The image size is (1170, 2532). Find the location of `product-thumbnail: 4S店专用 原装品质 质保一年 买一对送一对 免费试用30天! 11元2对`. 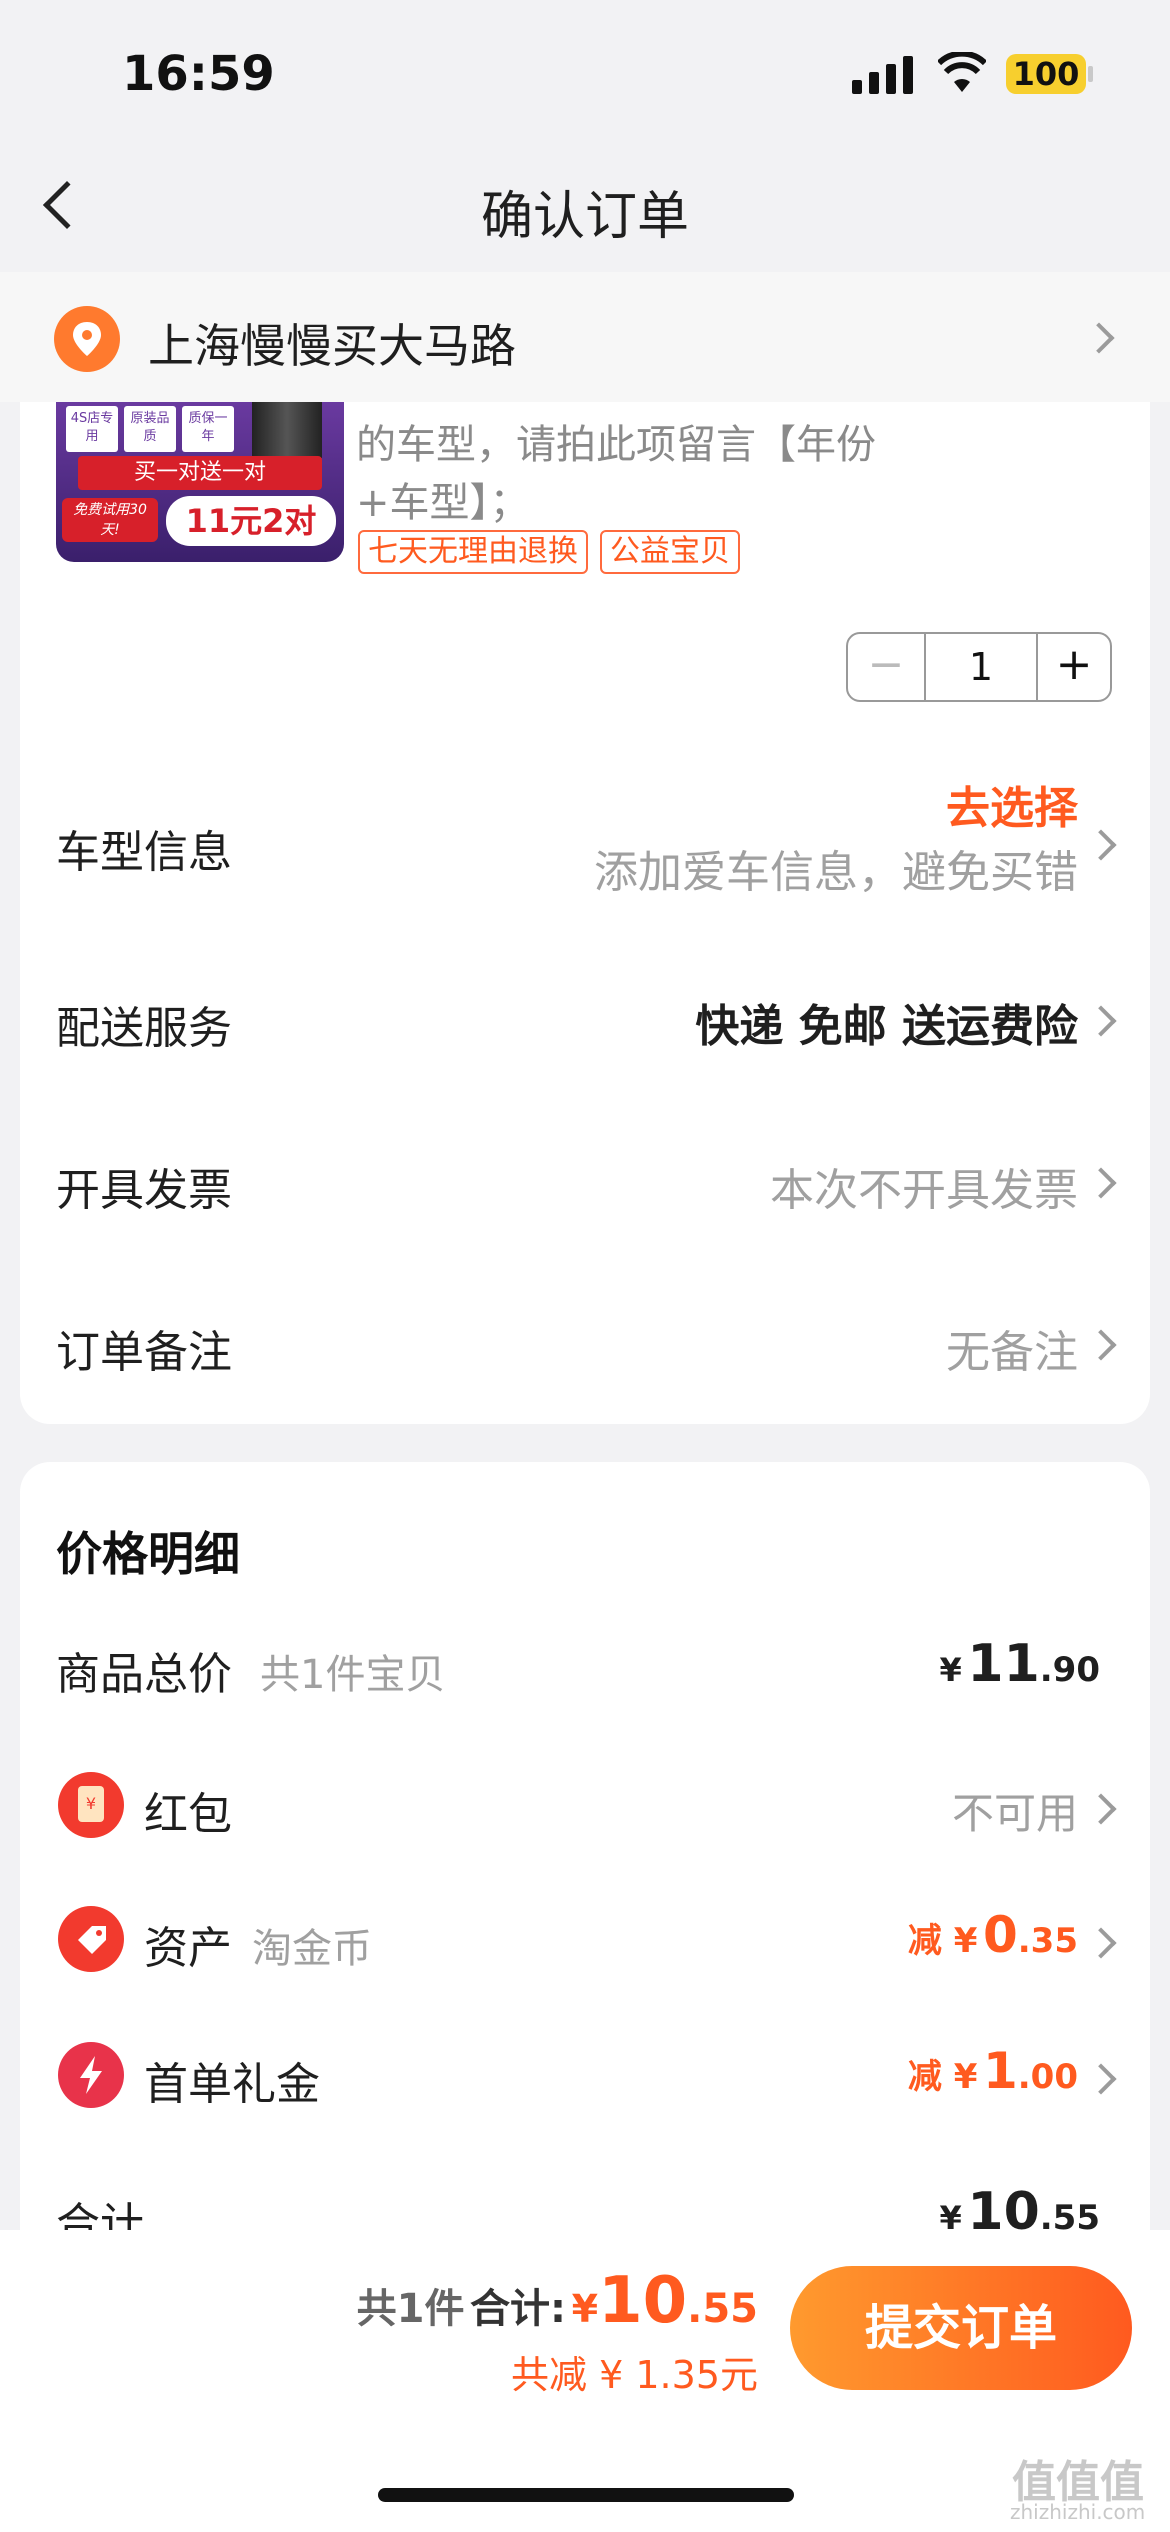

product-thumbnail: 4S店专用 原装品质 质保一年 买一对送一对 免费试用30天! 11元2对 is located at coordinates (200, 482).